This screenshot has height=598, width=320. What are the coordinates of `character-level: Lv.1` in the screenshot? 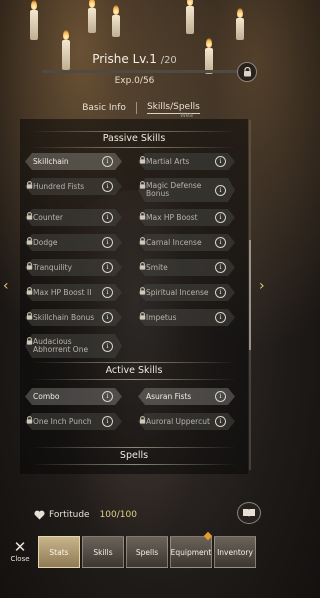 It's located at (144, 59).